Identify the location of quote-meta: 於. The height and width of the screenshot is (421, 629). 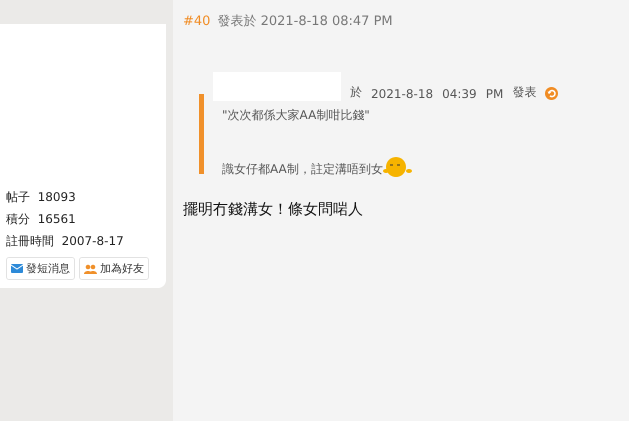
(356, 92).